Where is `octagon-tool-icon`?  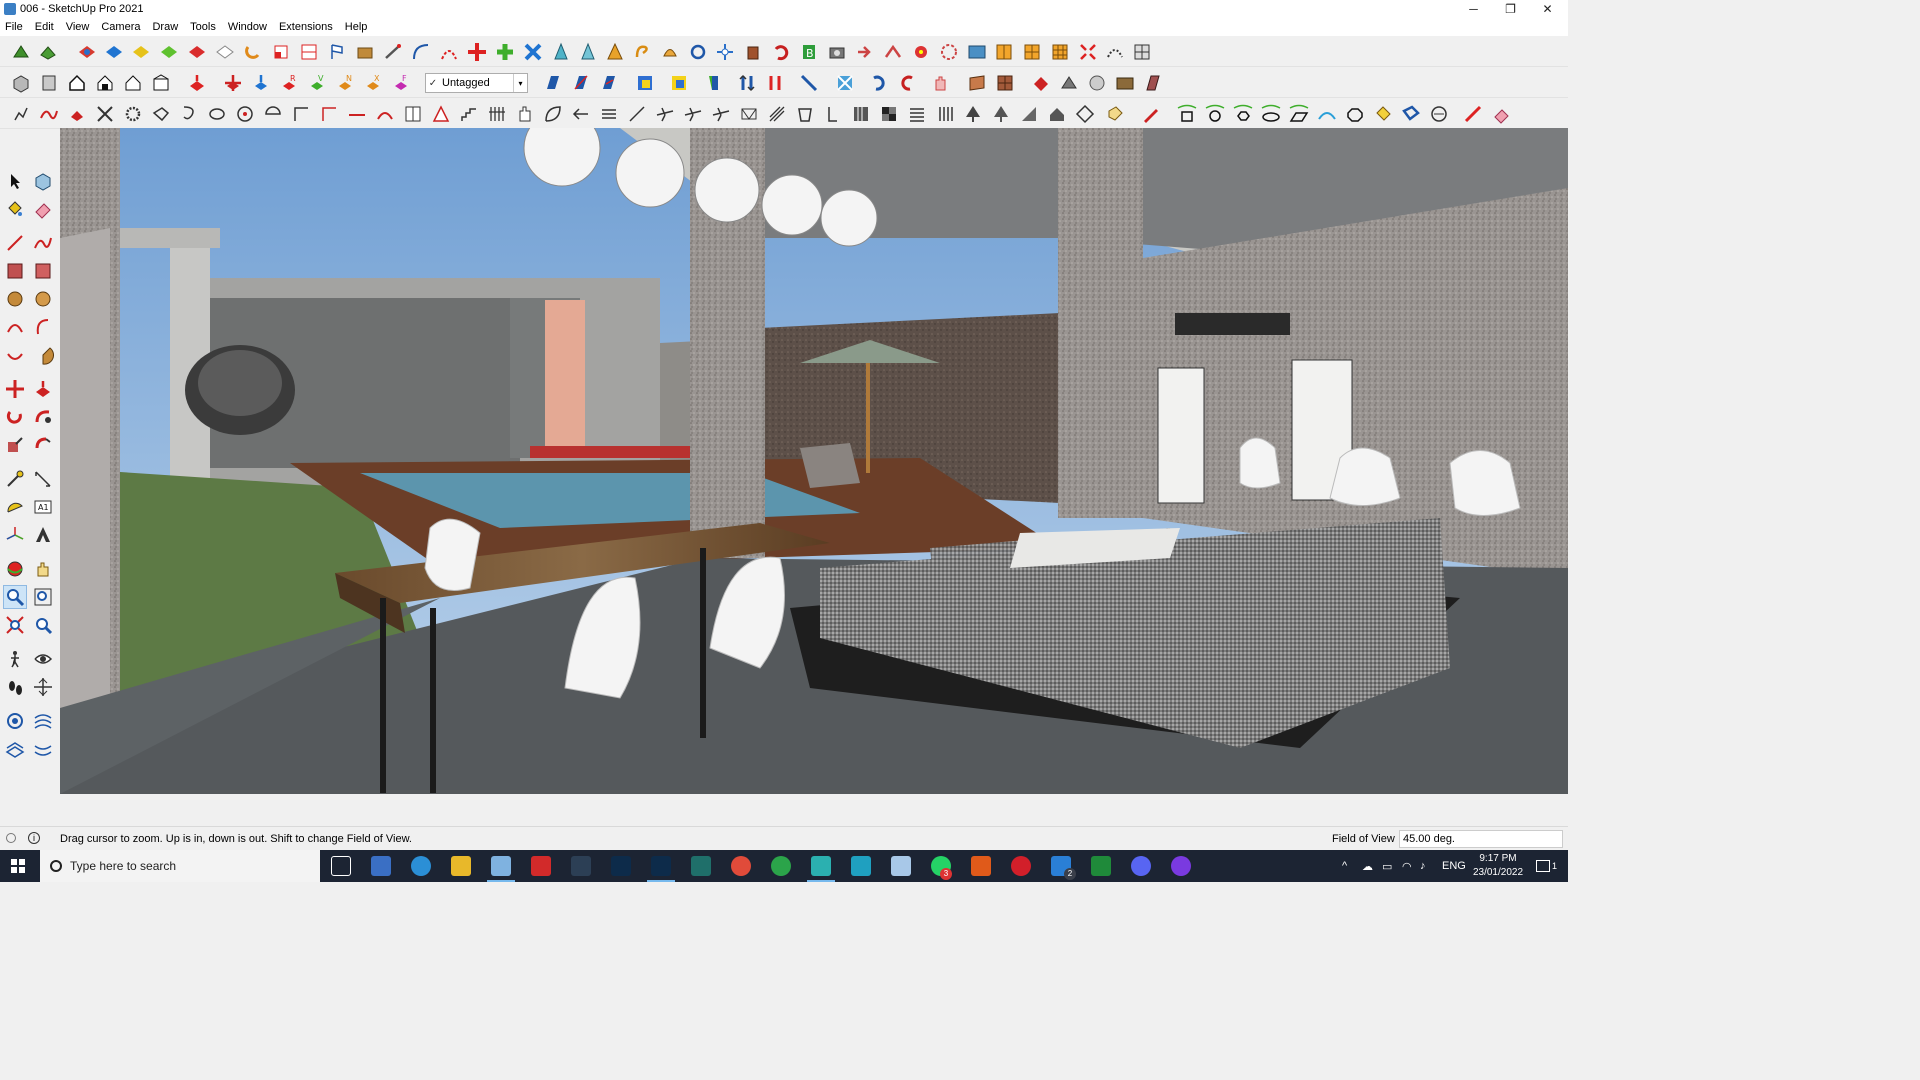
octagon-tool-icon is located at coordinates (1355, 114).